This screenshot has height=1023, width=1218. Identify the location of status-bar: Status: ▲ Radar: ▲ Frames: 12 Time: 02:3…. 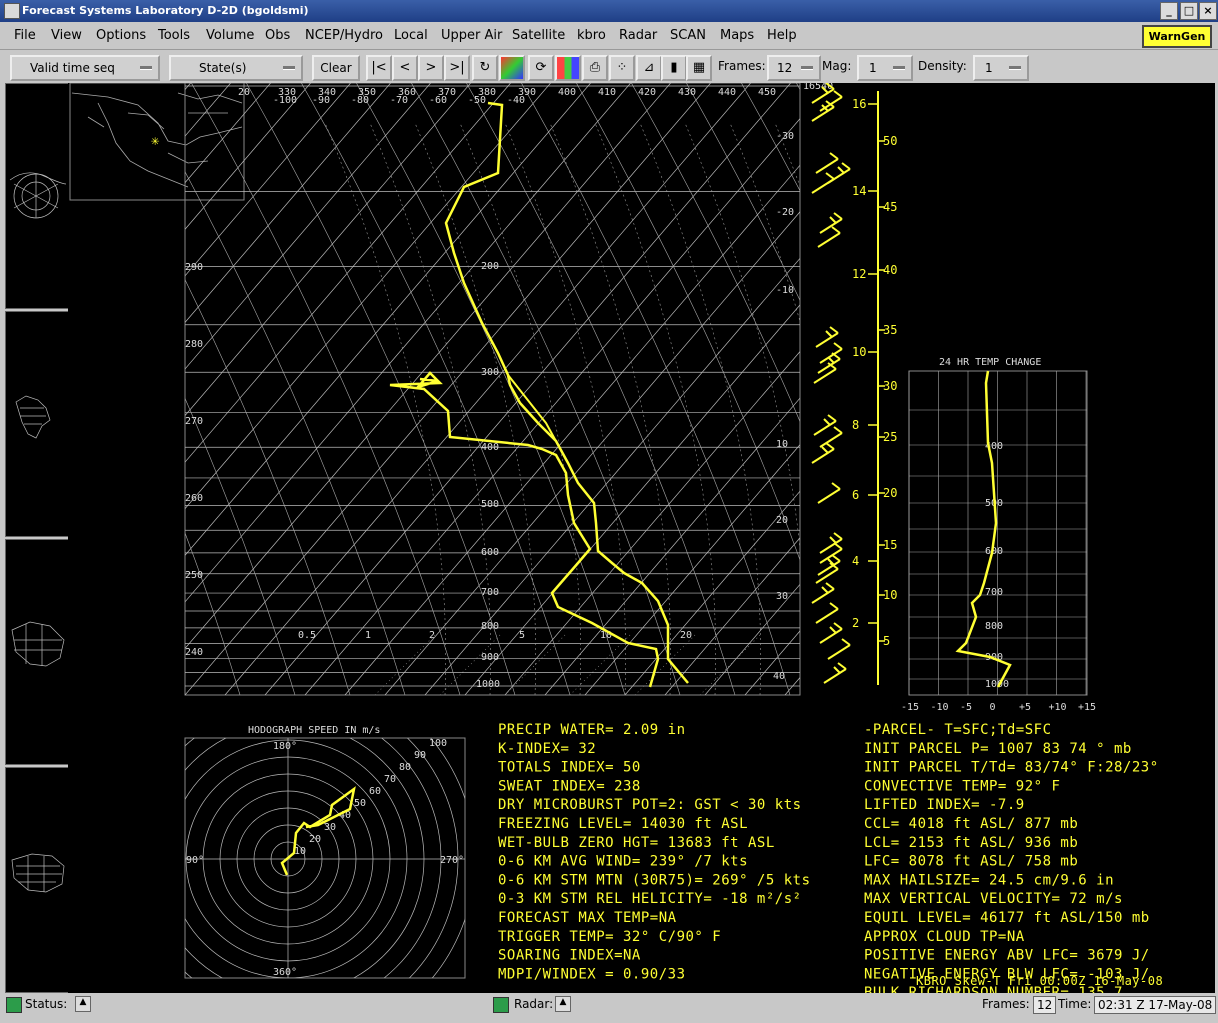
(609, 1008).